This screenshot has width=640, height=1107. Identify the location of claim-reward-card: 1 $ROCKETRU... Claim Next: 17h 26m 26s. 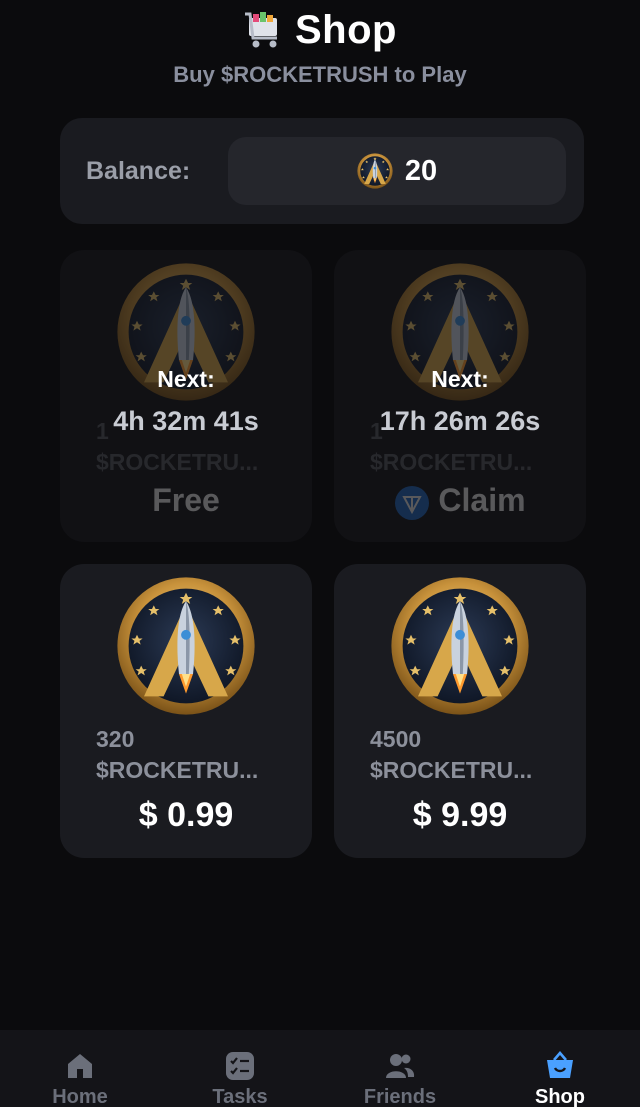
(460, 396).